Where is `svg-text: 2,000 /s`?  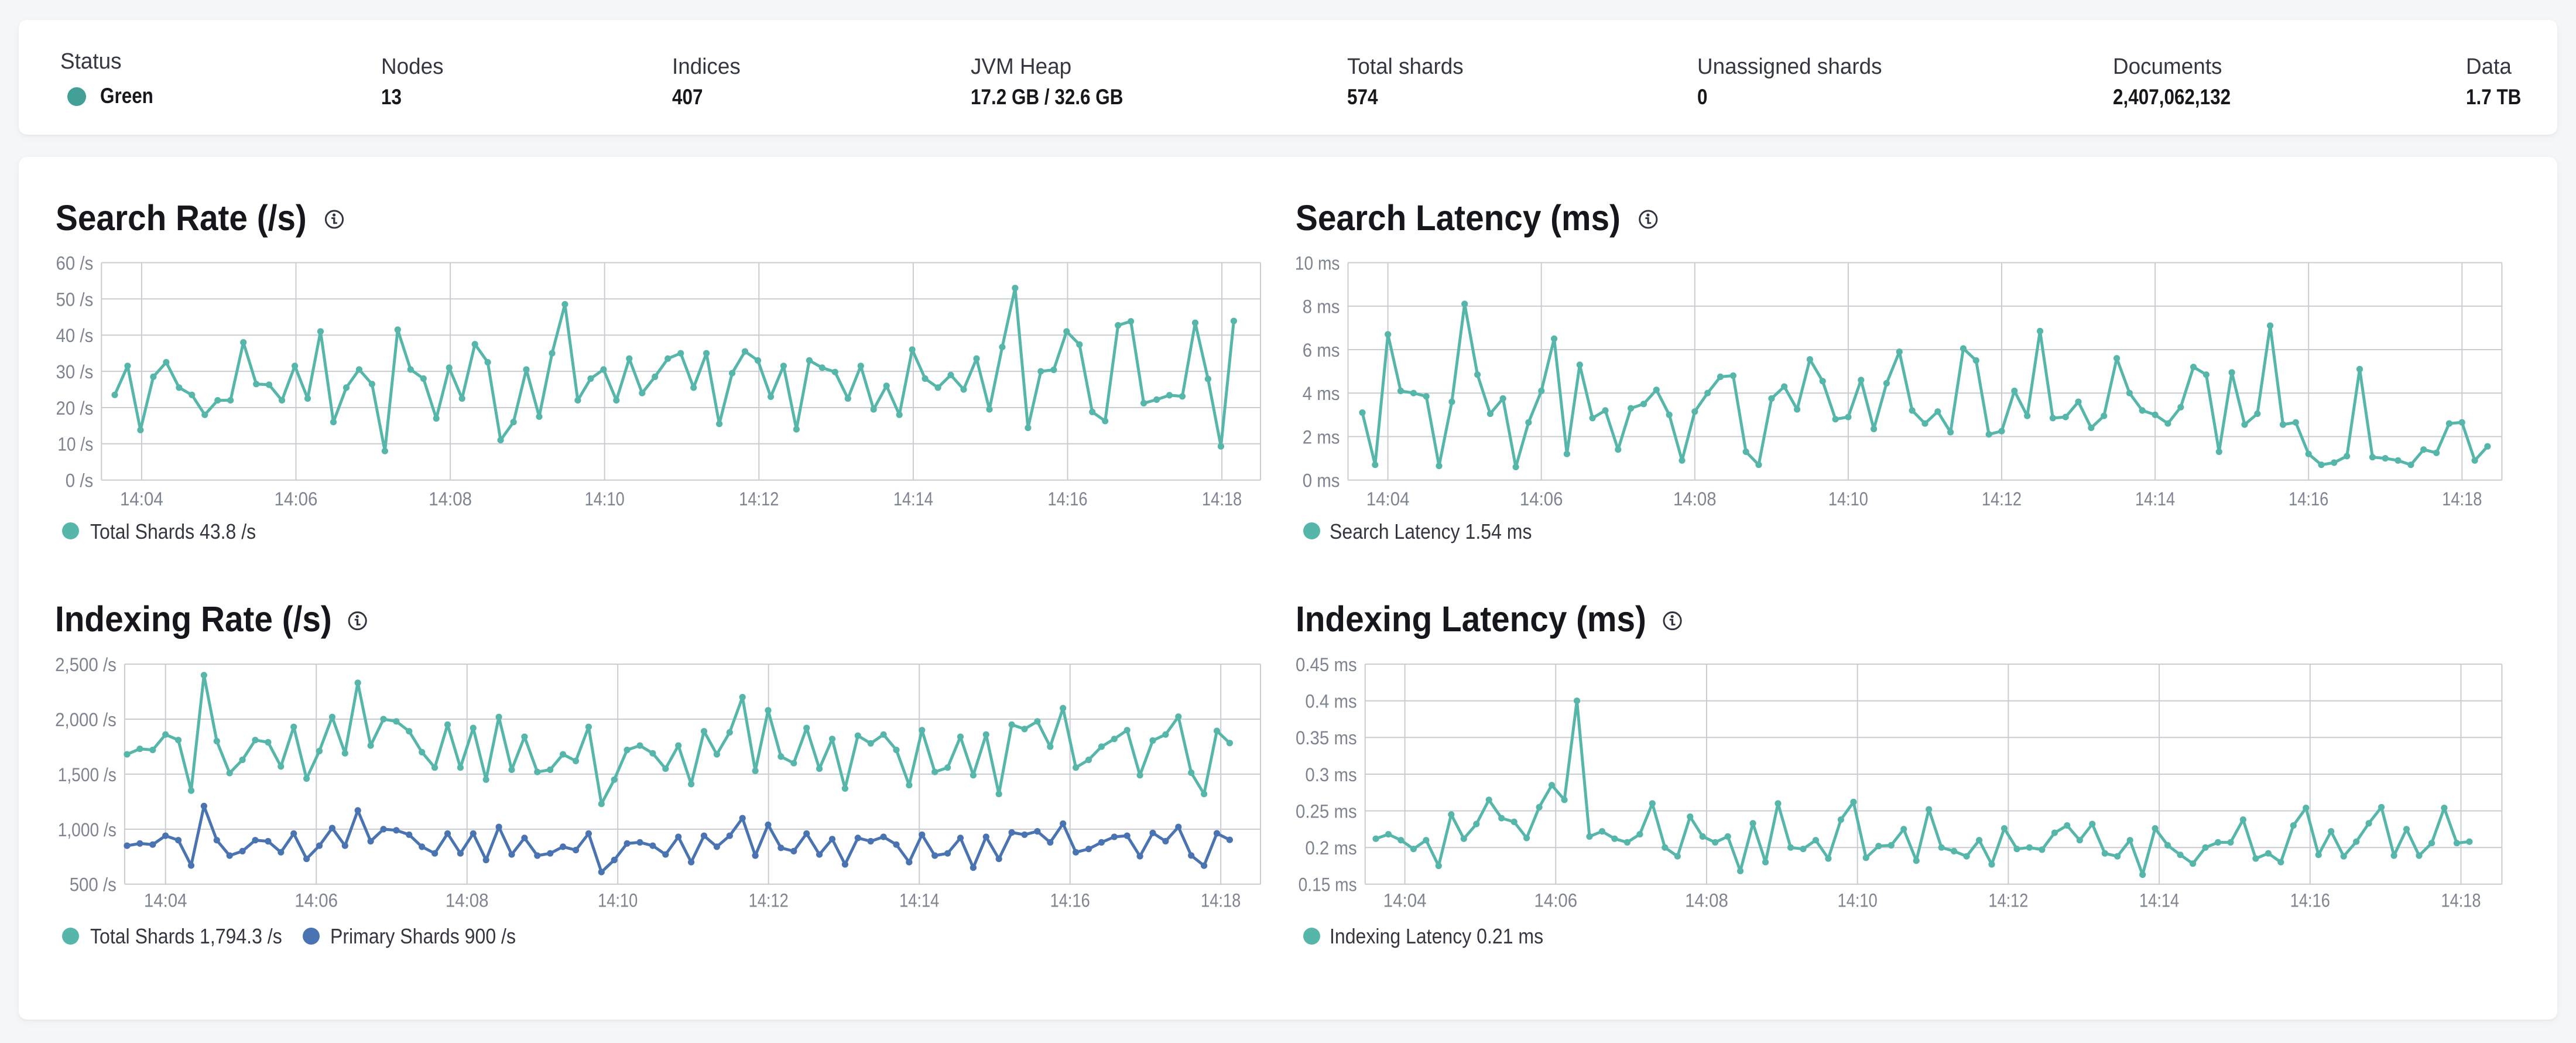 svg-text: 2,000 /s is located at coordinates (86, 719).